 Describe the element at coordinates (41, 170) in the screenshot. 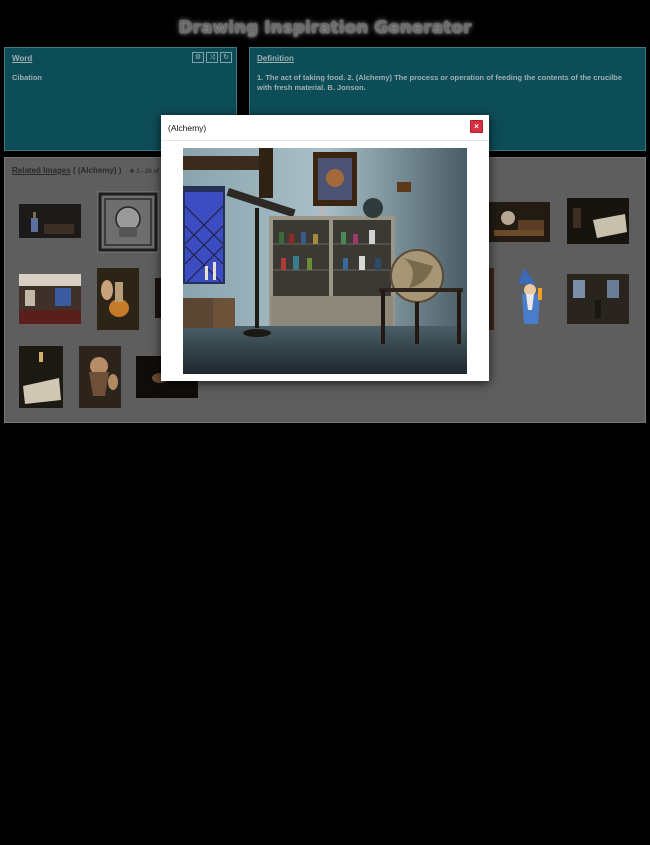

I see `related-images-title: Related Images` at that location.